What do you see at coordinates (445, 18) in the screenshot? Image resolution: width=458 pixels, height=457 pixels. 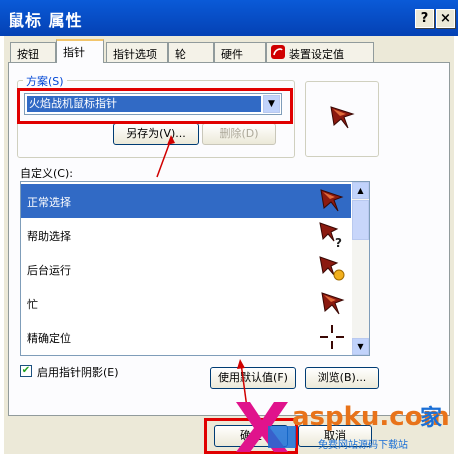 I see `close-button: ×` at bounding box center [445, 18].